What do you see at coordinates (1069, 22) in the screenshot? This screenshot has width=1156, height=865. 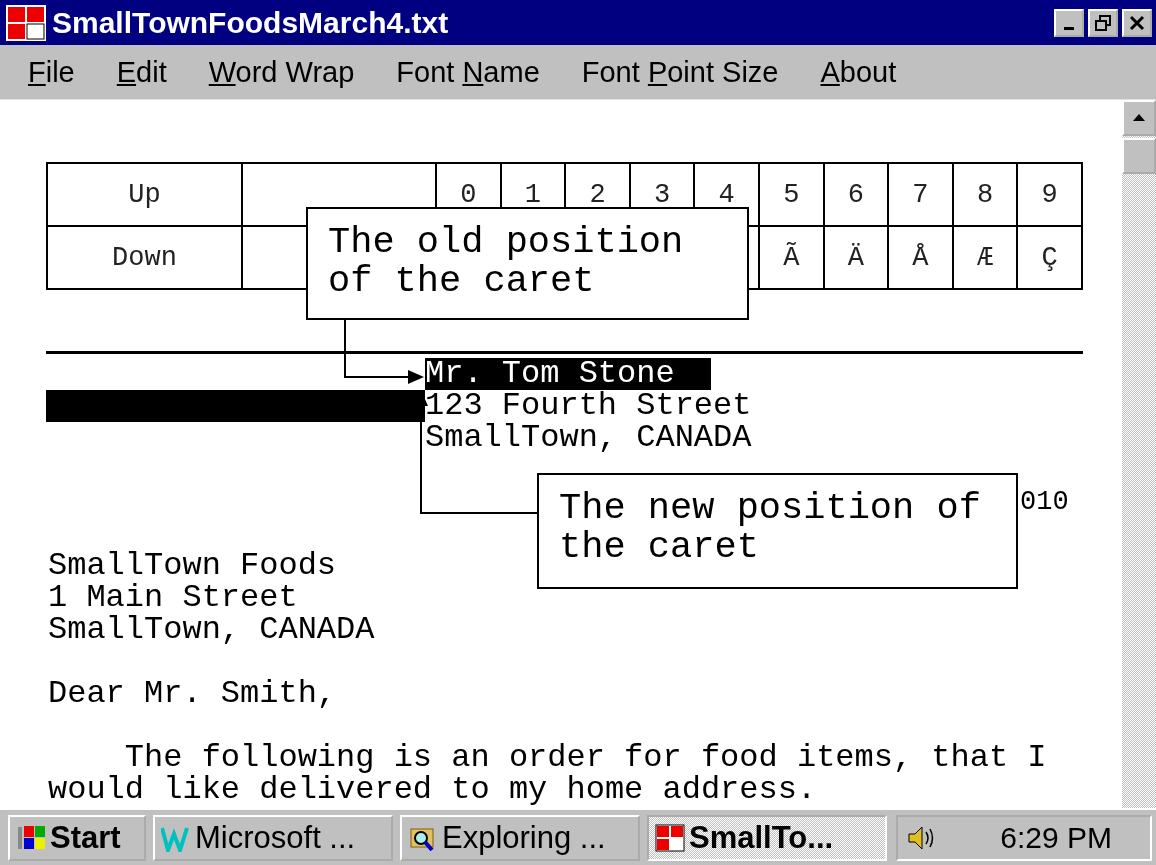 I see `minimize-button` at bounding box center [1069, 22].